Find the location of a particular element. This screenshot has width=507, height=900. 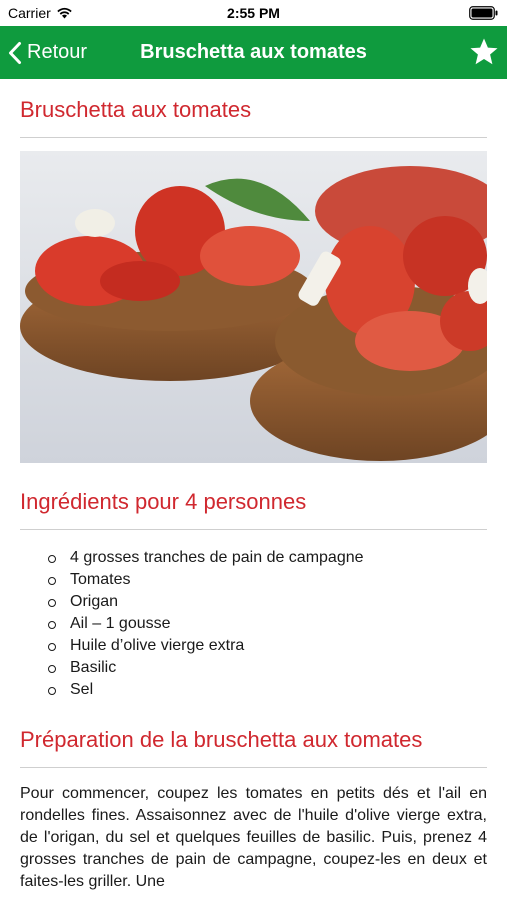

favorite-button is located at coordinates (484, 52).